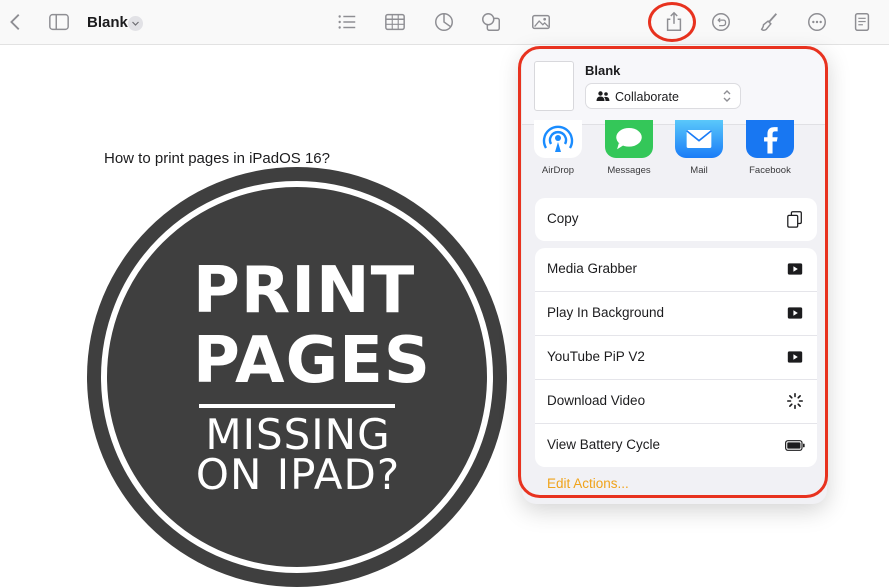 Image resolution: width=889 pixels, height=587 pixels. I want to click on share-button-highlight, so click(672, 22).